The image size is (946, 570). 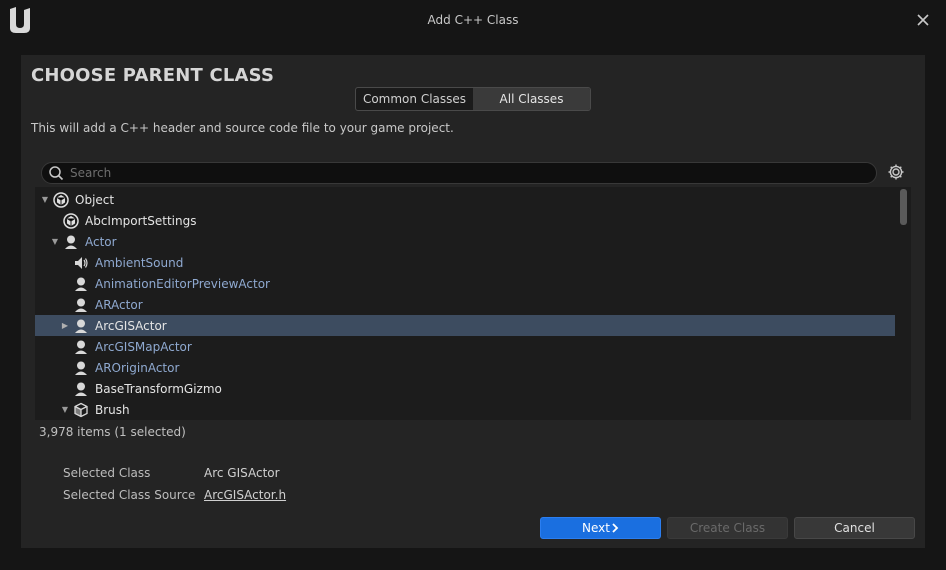 I want to click on chevron-right-icon, so click(x=615, y=528).